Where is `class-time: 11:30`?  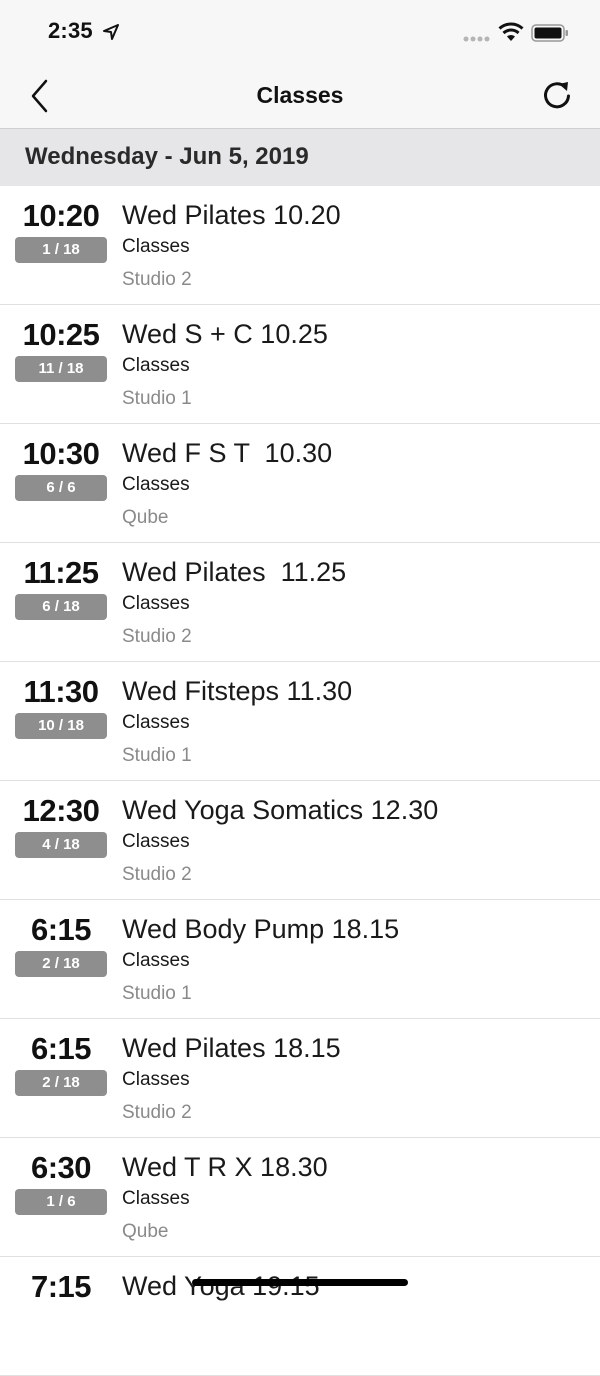
class-time: 11:30 is located at coordinates (61, 691).